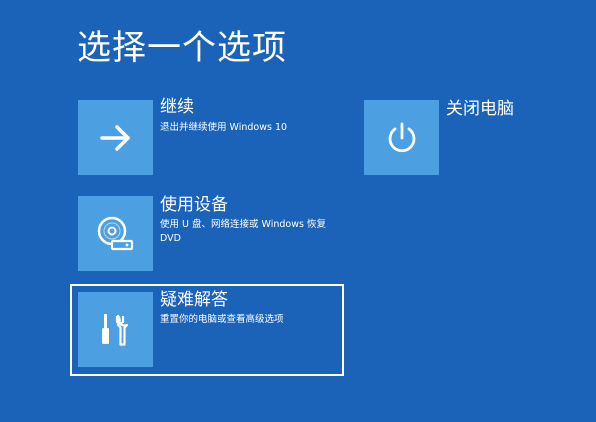  I want to click on option-troubleshoot: 疑难解答 重置你的电脑或查看高级选项, so click(207, 330).